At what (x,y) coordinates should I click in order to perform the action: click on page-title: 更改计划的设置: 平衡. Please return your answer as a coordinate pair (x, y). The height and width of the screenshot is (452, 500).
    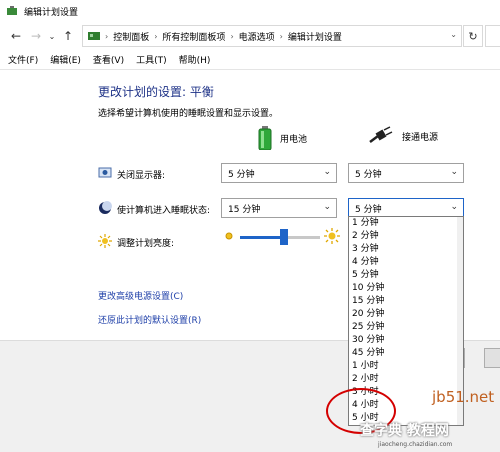
    Looking at the image, I should click on (156, 92).